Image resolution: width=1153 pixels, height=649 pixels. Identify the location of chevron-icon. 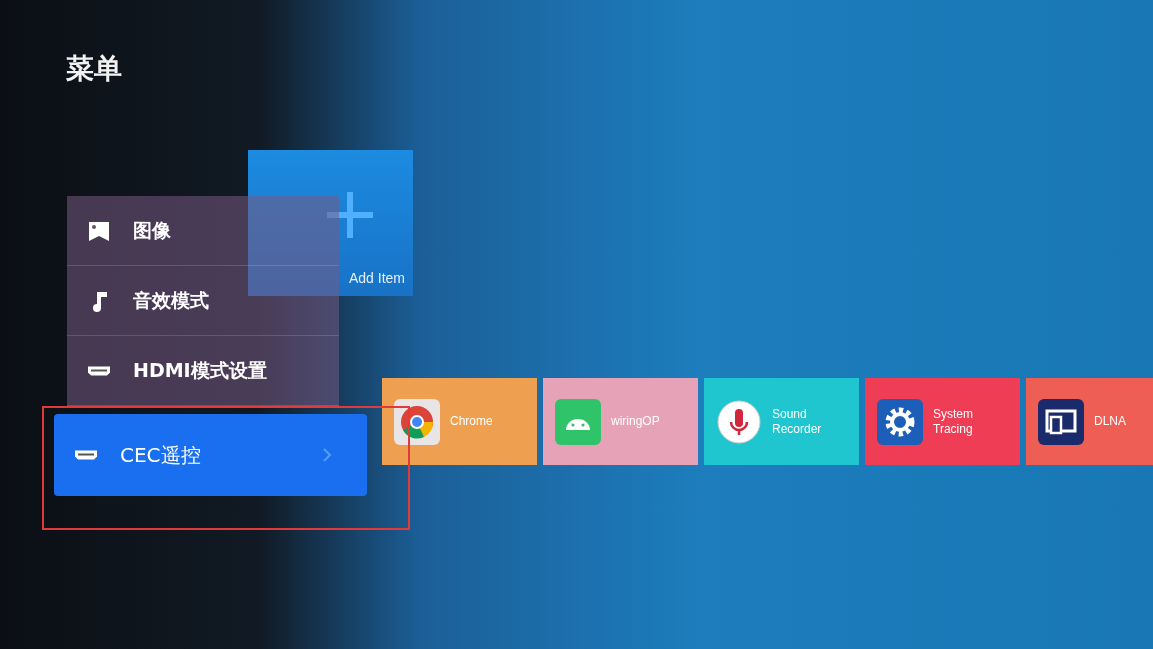
(327, 455).